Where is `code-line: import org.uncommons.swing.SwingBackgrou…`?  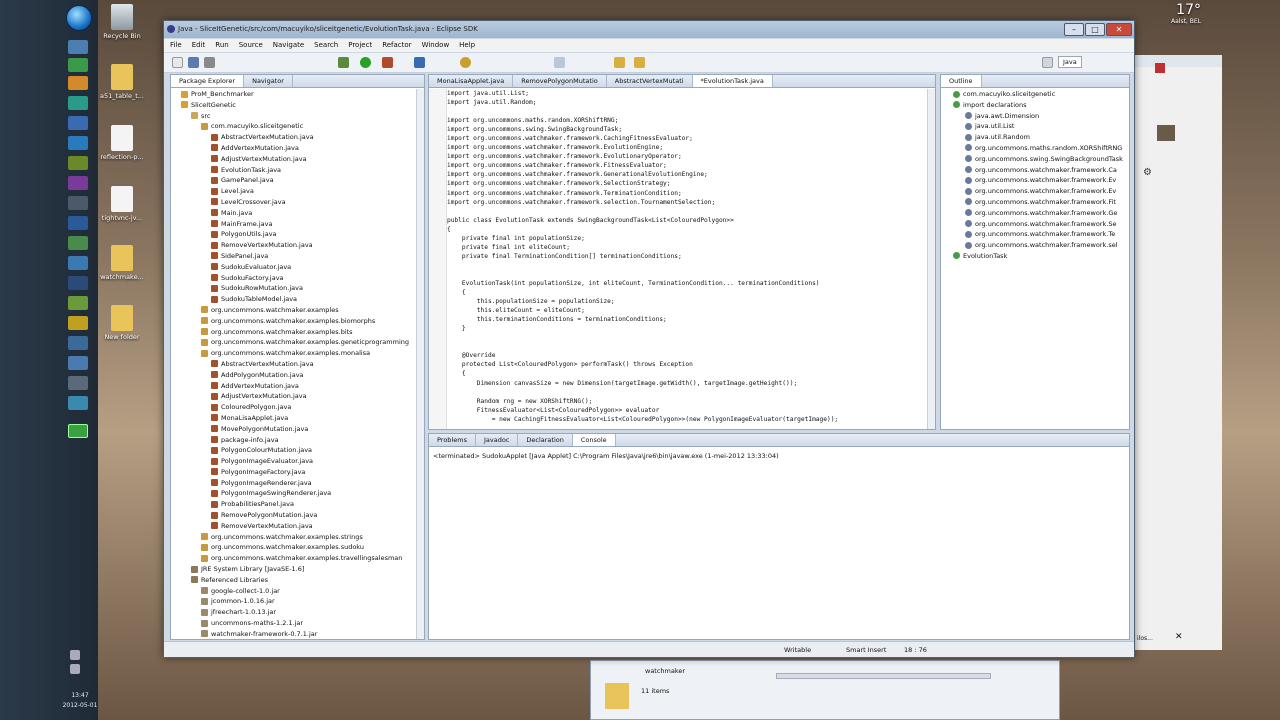
code-line: import org.uncommons.swing.SwingBackgrou… is located at coordinates (684, 129).